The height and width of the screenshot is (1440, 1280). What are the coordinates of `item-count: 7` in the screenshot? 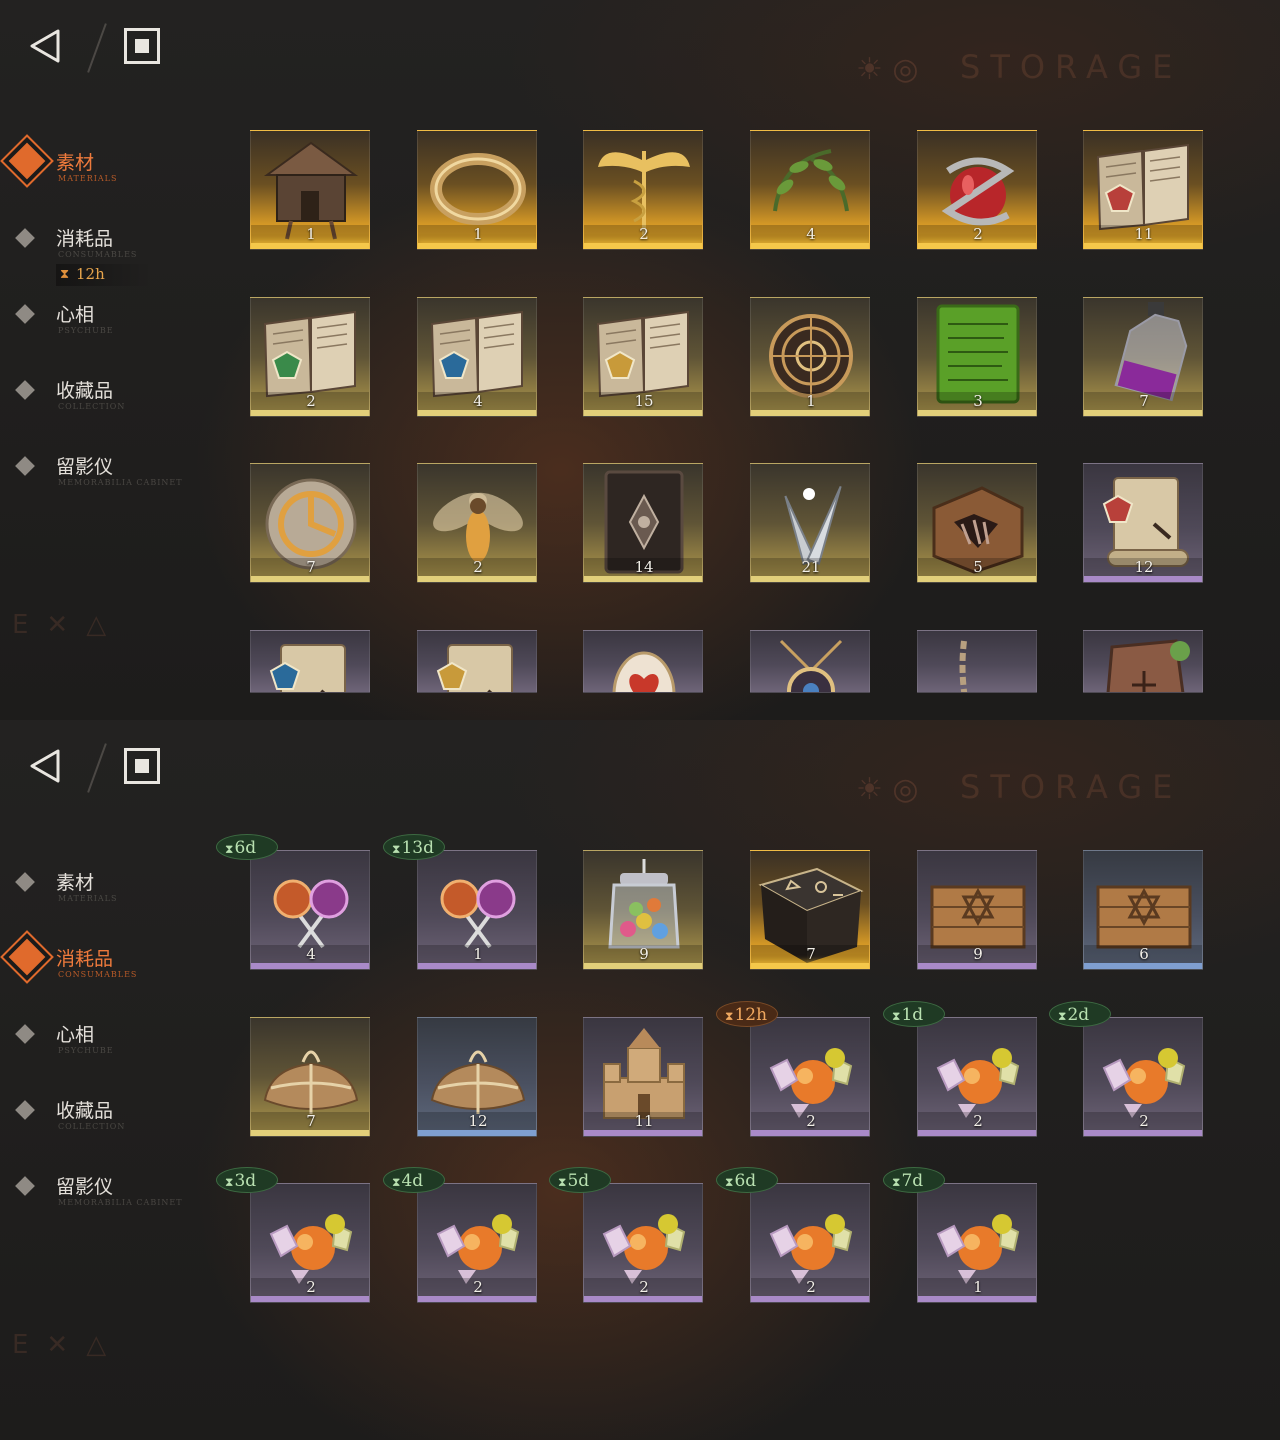 It's located at (1144, 401).